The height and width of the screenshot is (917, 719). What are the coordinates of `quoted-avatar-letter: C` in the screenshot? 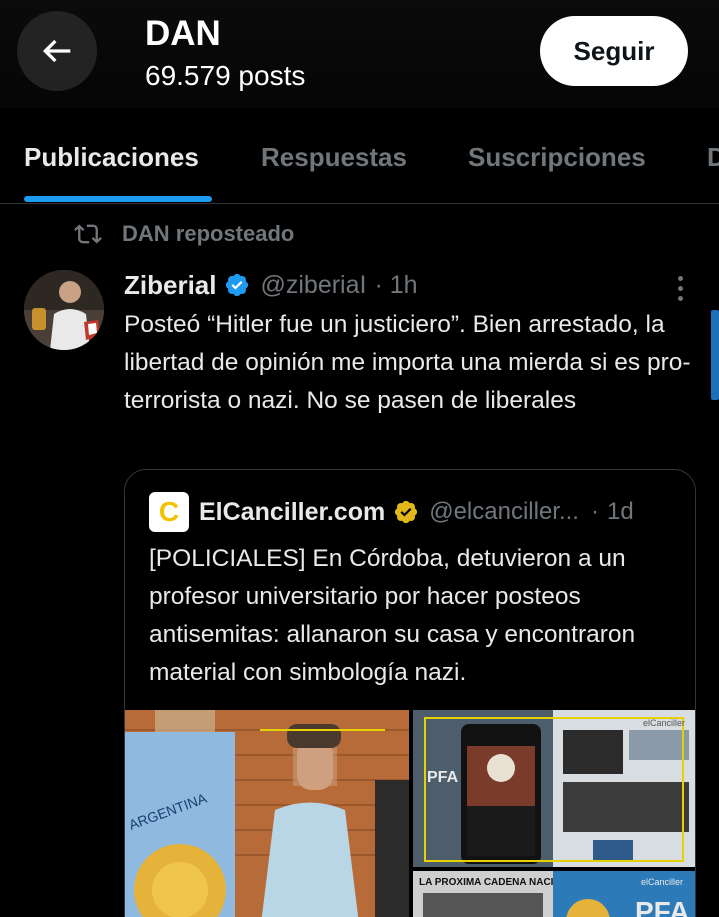 It's located at (169, 511).